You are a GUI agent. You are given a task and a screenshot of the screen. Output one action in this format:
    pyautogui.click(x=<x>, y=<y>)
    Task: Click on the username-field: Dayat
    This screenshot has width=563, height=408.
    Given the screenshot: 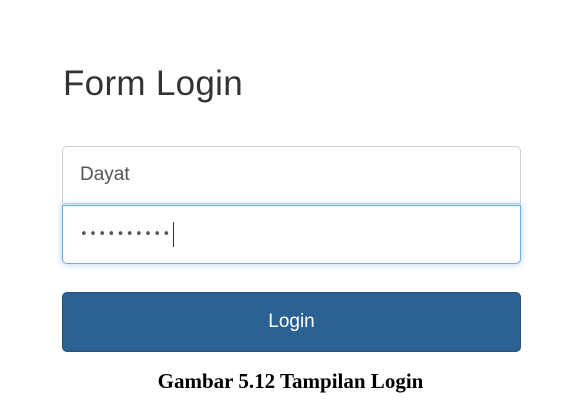 What is the action you would take?
    pyautogui.click(x=291, y=175)
    